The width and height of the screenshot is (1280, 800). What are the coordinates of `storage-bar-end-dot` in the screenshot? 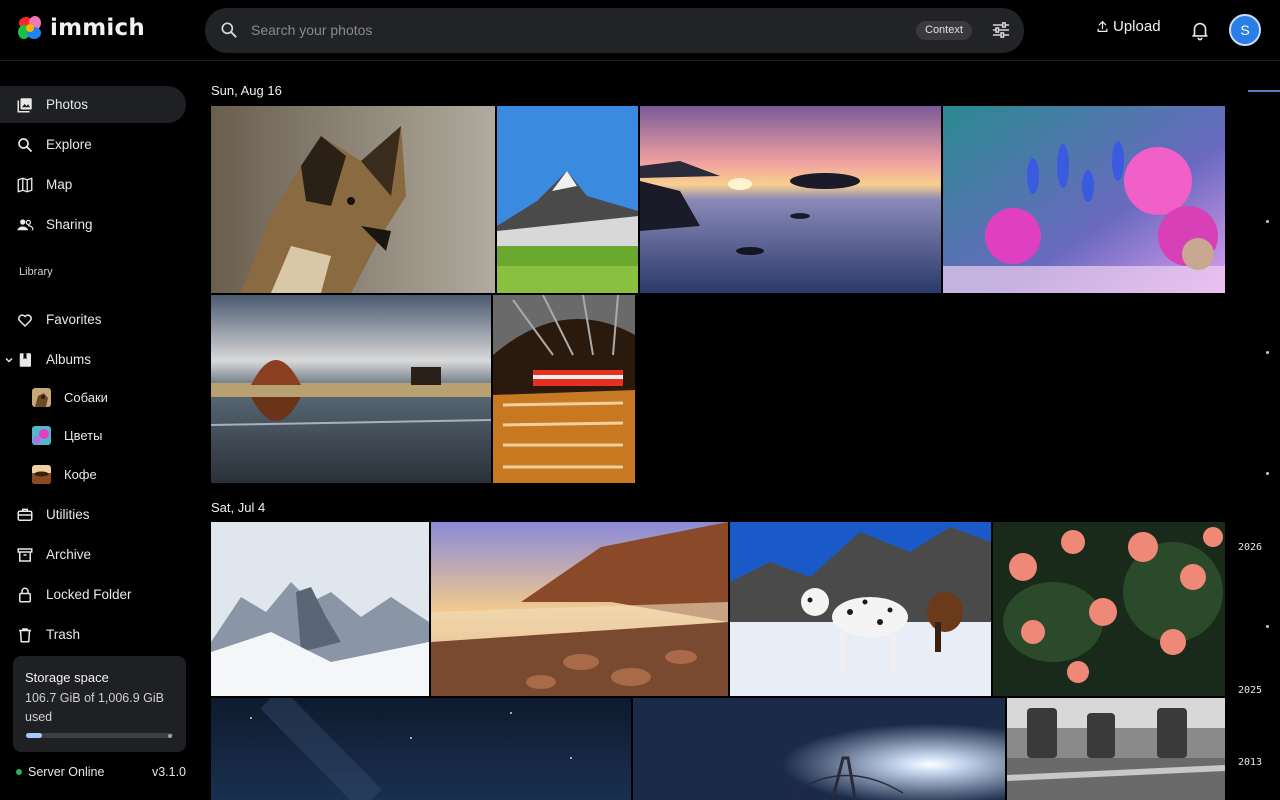 It's located at (170, 736).